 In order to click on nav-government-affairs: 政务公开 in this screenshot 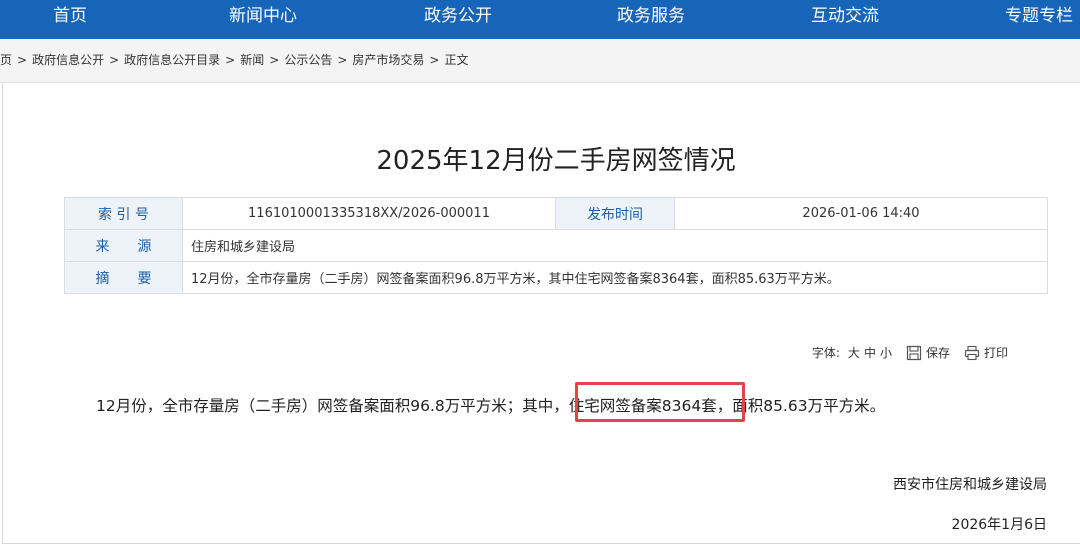, I will do `click(458, 19)`.